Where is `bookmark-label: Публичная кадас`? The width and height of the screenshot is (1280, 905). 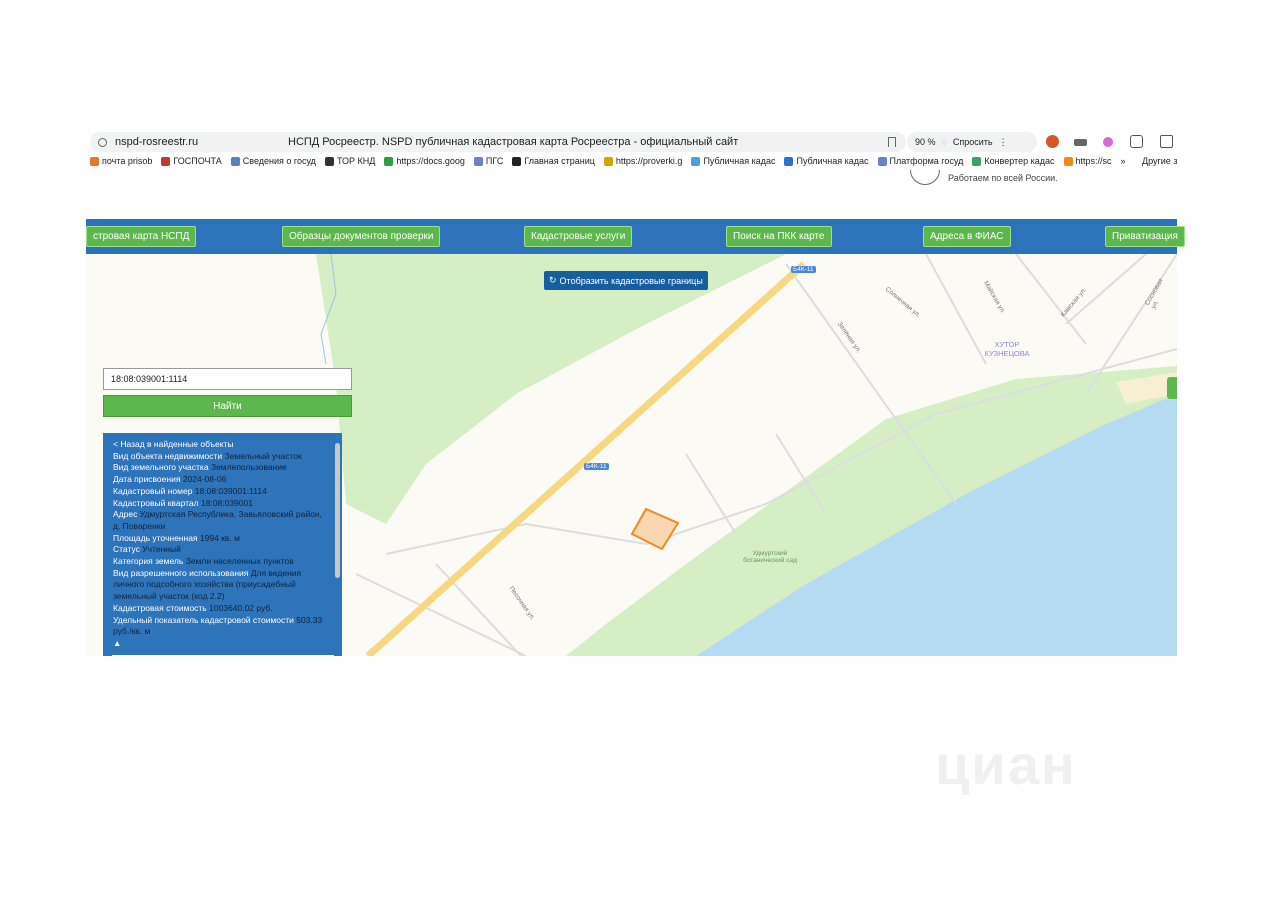
bookmark-label: Публичная кадас is located at coordinates (832, 161).